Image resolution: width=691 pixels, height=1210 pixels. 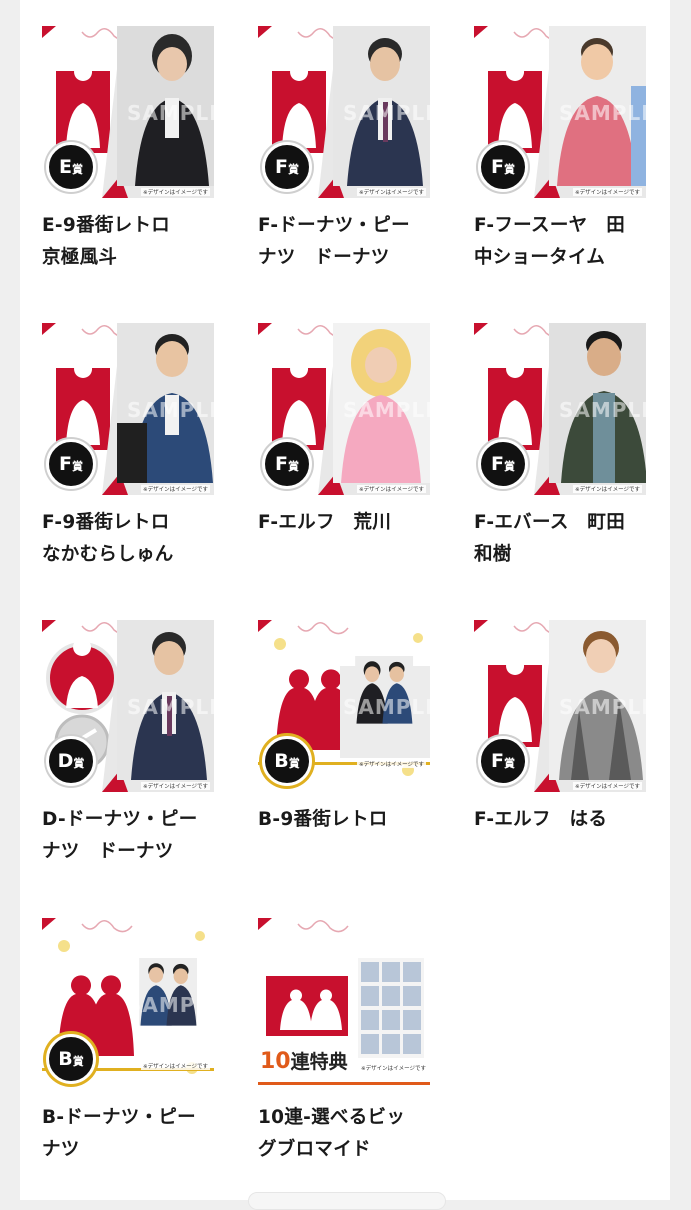 I want to click on prize-thumbnail: SAMPLE D賞 ※デザインはイメージです, so click(x=128, y=706).